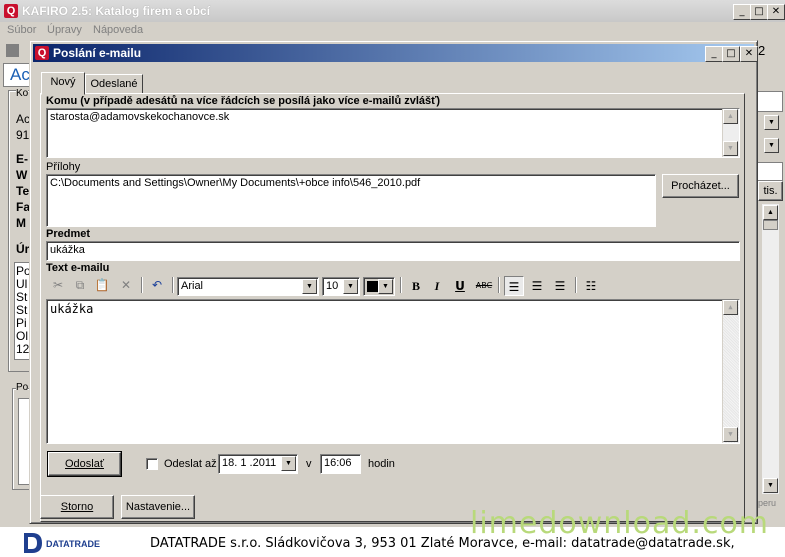 This screenshot has width=785, height=557. Describe the element at coordinates (84, 464) in the screenshot. I see `send-button: Odoslať` at that location.